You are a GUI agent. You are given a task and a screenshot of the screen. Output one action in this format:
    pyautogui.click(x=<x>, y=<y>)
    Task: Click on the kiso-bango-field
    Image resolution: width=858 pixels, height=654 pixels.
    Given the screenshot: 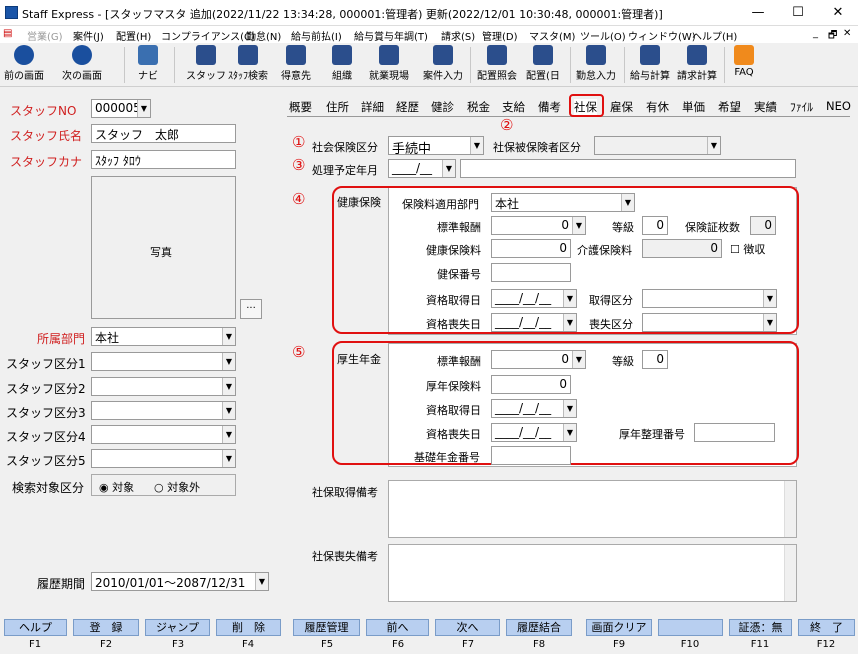 What is the action you would take?
    pyautogui.click(x=531, y=455)
    